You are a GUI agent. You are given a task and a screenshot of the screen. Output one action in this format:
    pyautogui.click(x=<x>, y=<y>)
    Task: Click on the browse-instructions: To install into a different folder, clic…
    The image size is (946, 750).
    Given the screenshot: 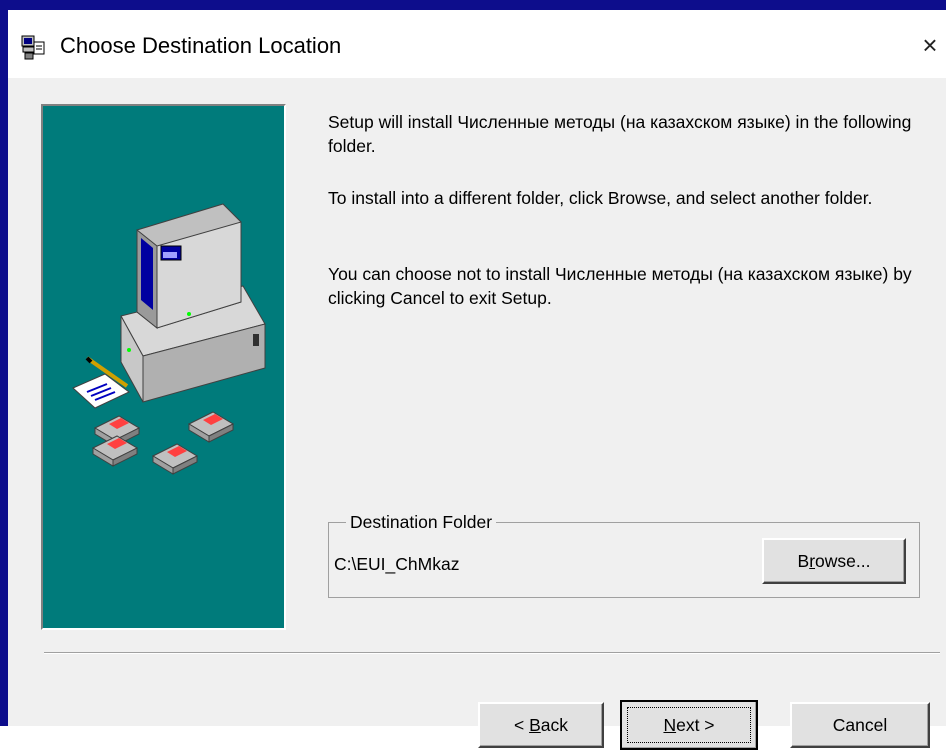 What is the action you would take?
    pyautogui.click(x=600, y=198)
    